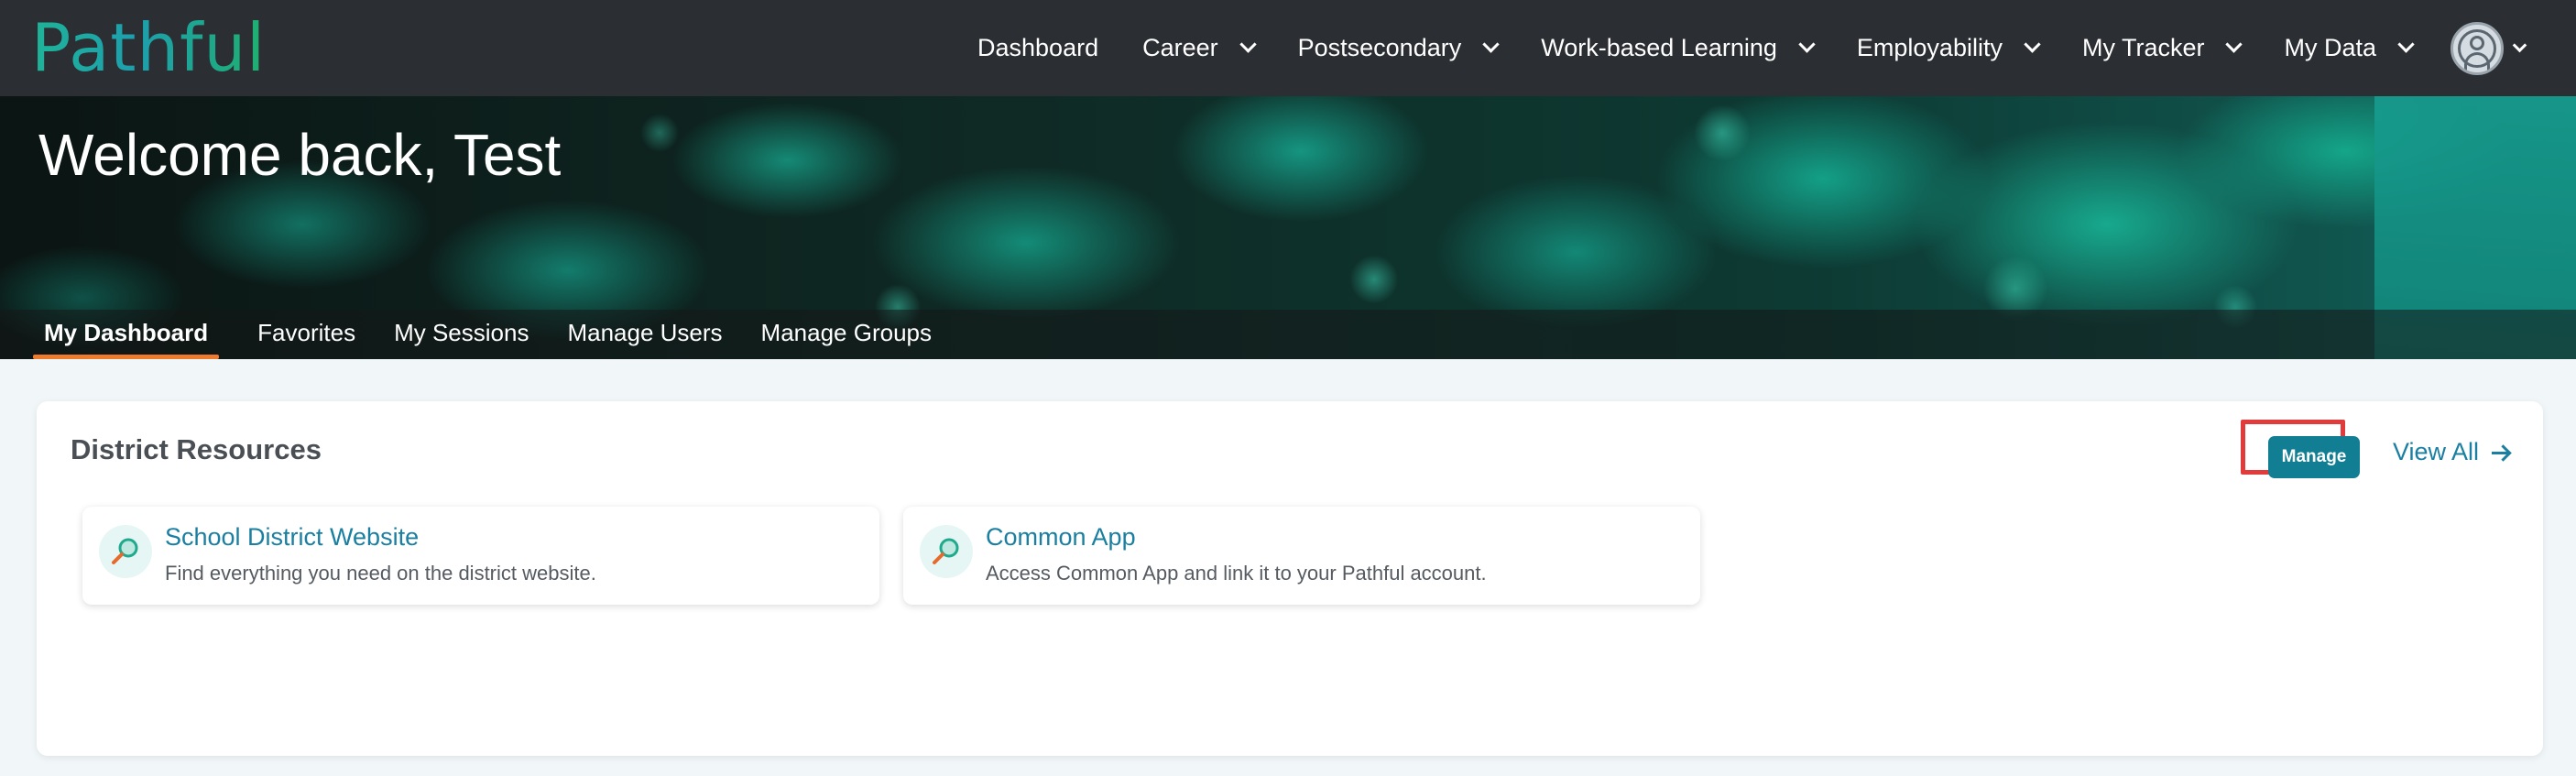 This screenshot has width=2576, height=776. I want to click on nav-label: My Data, so click(2330, 47).